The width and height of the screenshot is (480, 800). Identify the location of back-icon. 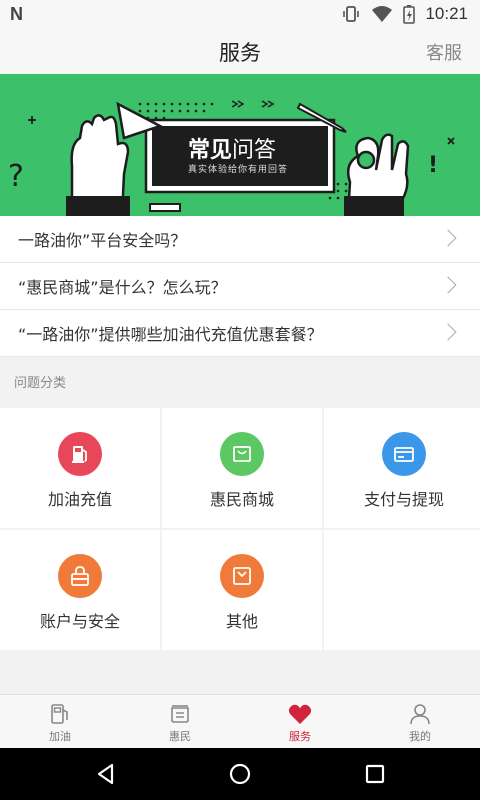
(106, 774).